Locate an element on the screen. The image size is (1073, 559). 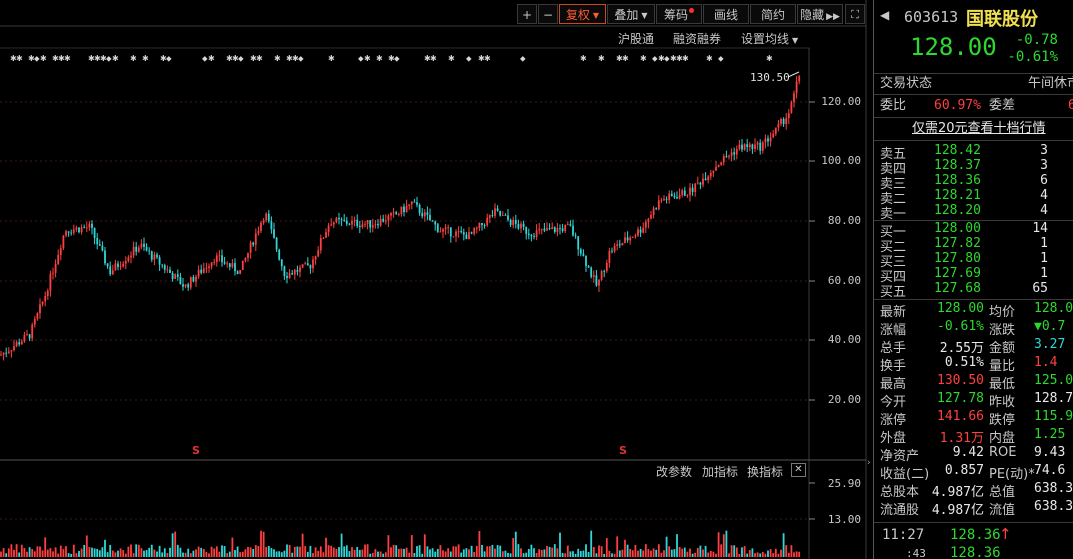
tick-price-2: 128.36 is located at coordinates (975, 552).